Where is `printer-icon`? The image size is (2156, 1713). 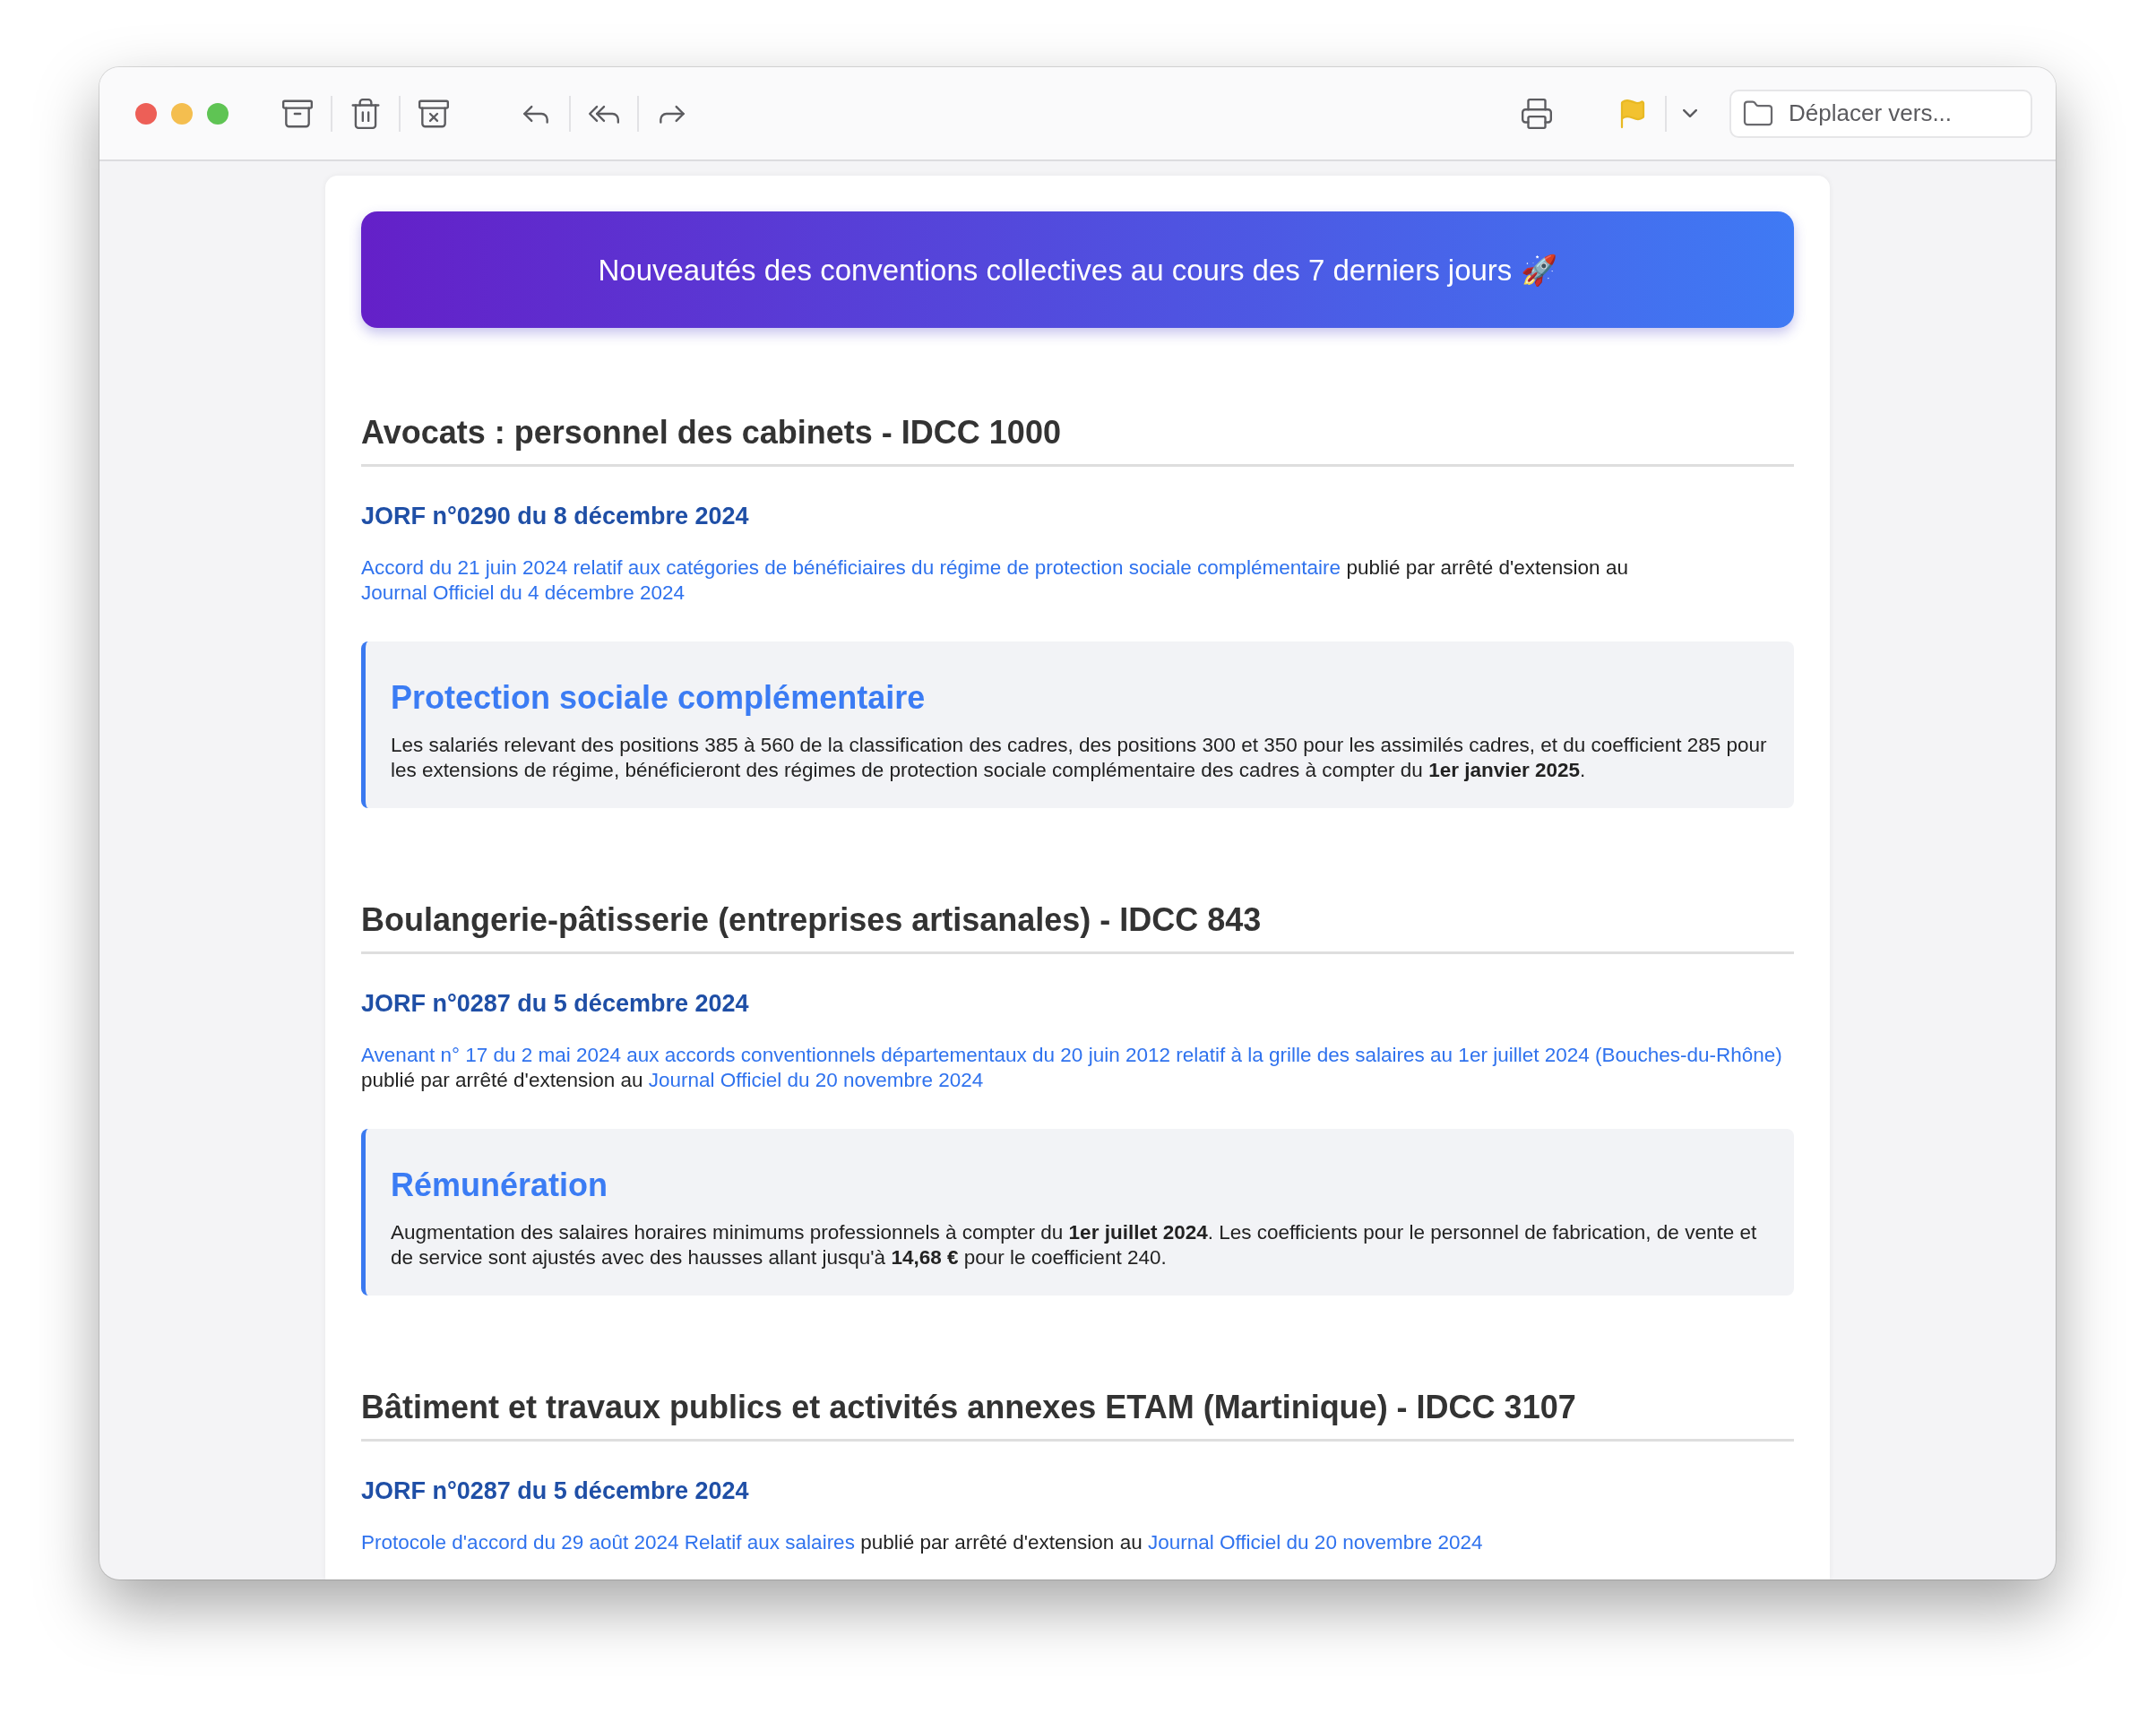 printer-icon is located at coordinates (1537, 113).